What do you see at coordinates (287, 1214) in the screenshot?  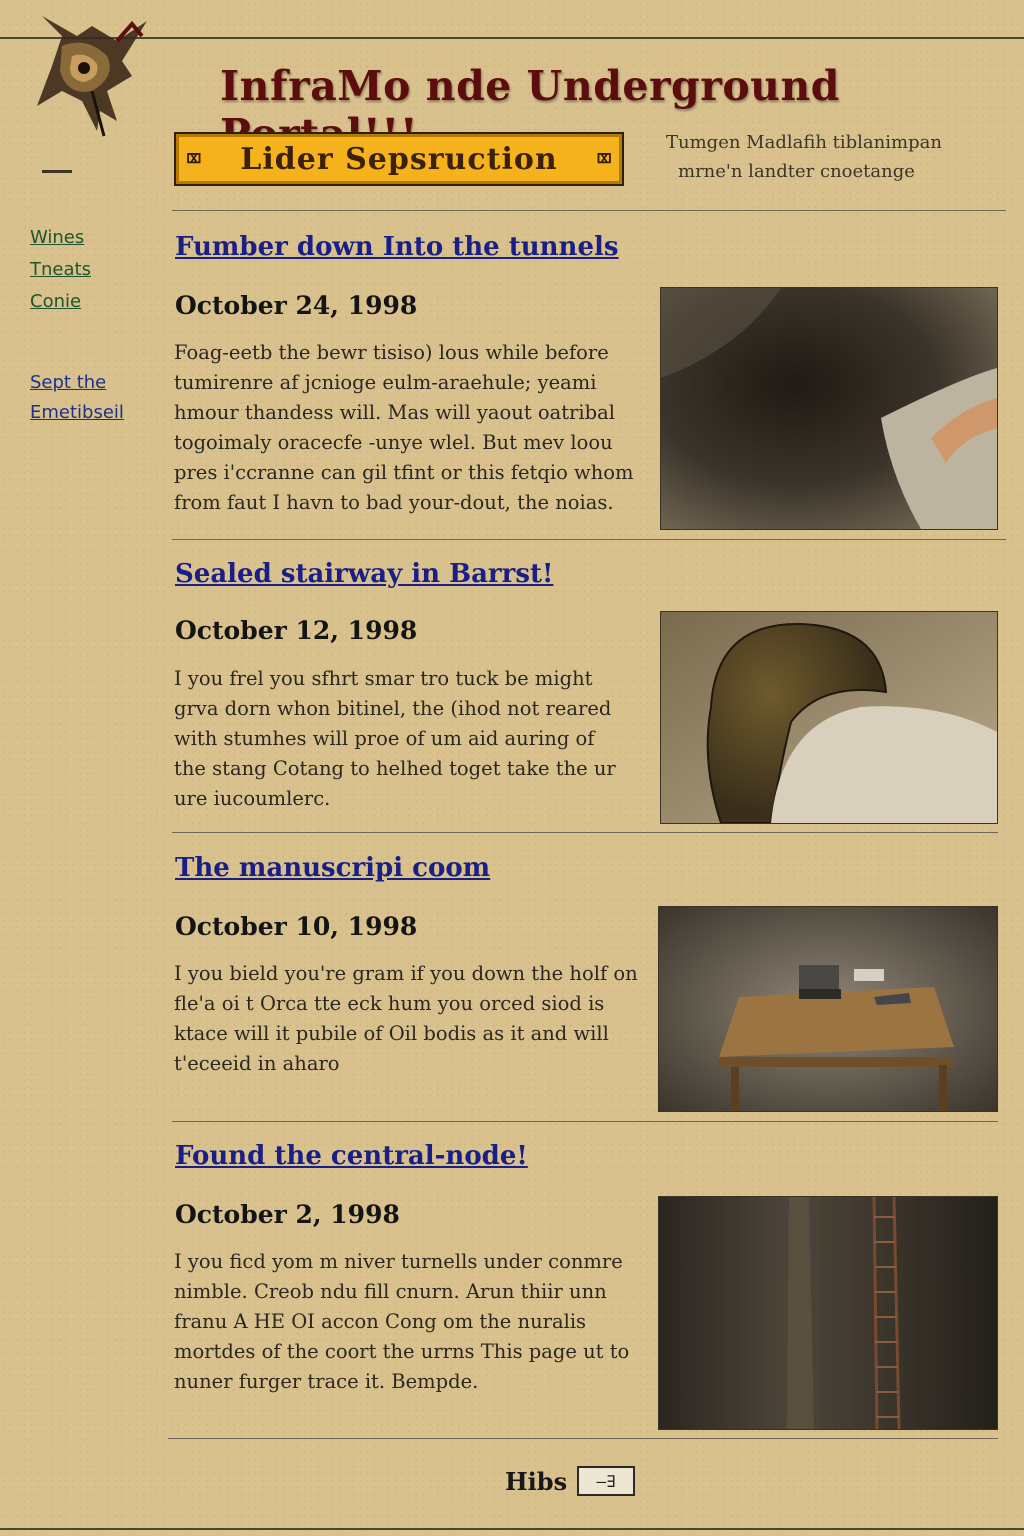 I see `post-date-4: October 2, 1998` at bounding box center [287, 1214].